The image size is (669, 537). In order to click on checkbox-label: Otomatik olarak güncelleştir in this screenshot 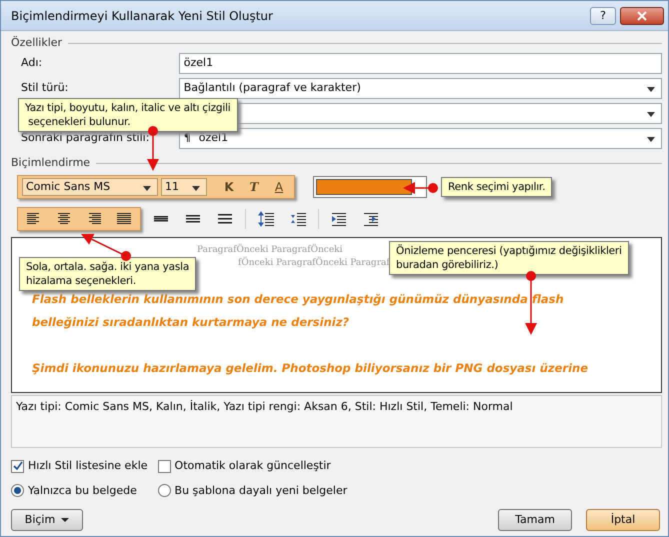, I will do `click(252, 466)`.